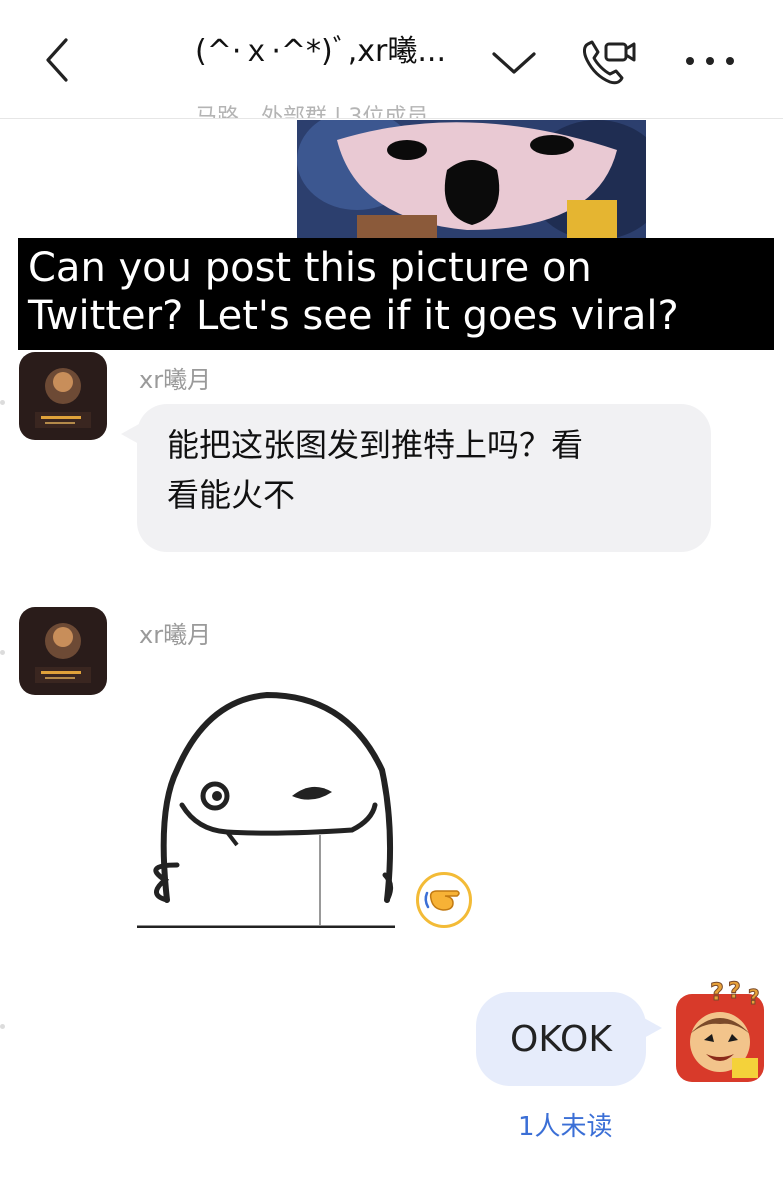 This screenshot has height=1200, width=783. I want to click on read-status: 1人未读, so click(565, 1124).